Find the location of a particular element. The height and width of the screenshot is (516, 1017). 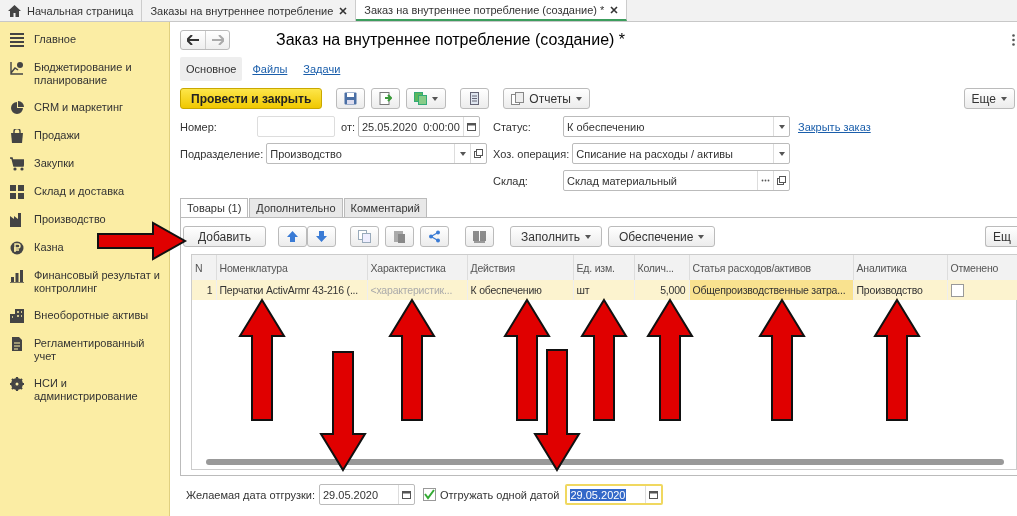

scrollbar is located at coordinates (605, 462).